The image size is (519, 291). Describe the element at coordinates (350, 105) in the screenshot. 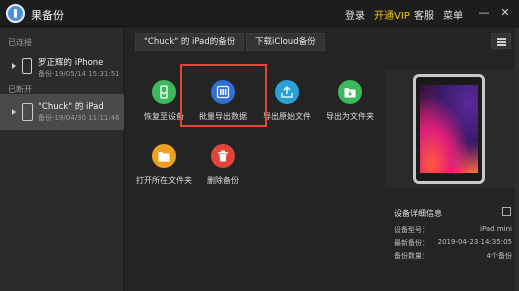

I see `export-as-folder-button: 导出为文件夹` at that location.